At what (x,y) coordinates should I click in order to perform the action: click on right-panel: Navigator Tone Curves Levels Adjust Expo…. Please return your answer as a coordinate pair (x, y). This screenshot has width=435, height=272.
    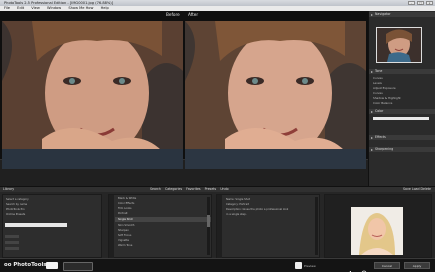
    Looking at the image, I should click on (401, 98).